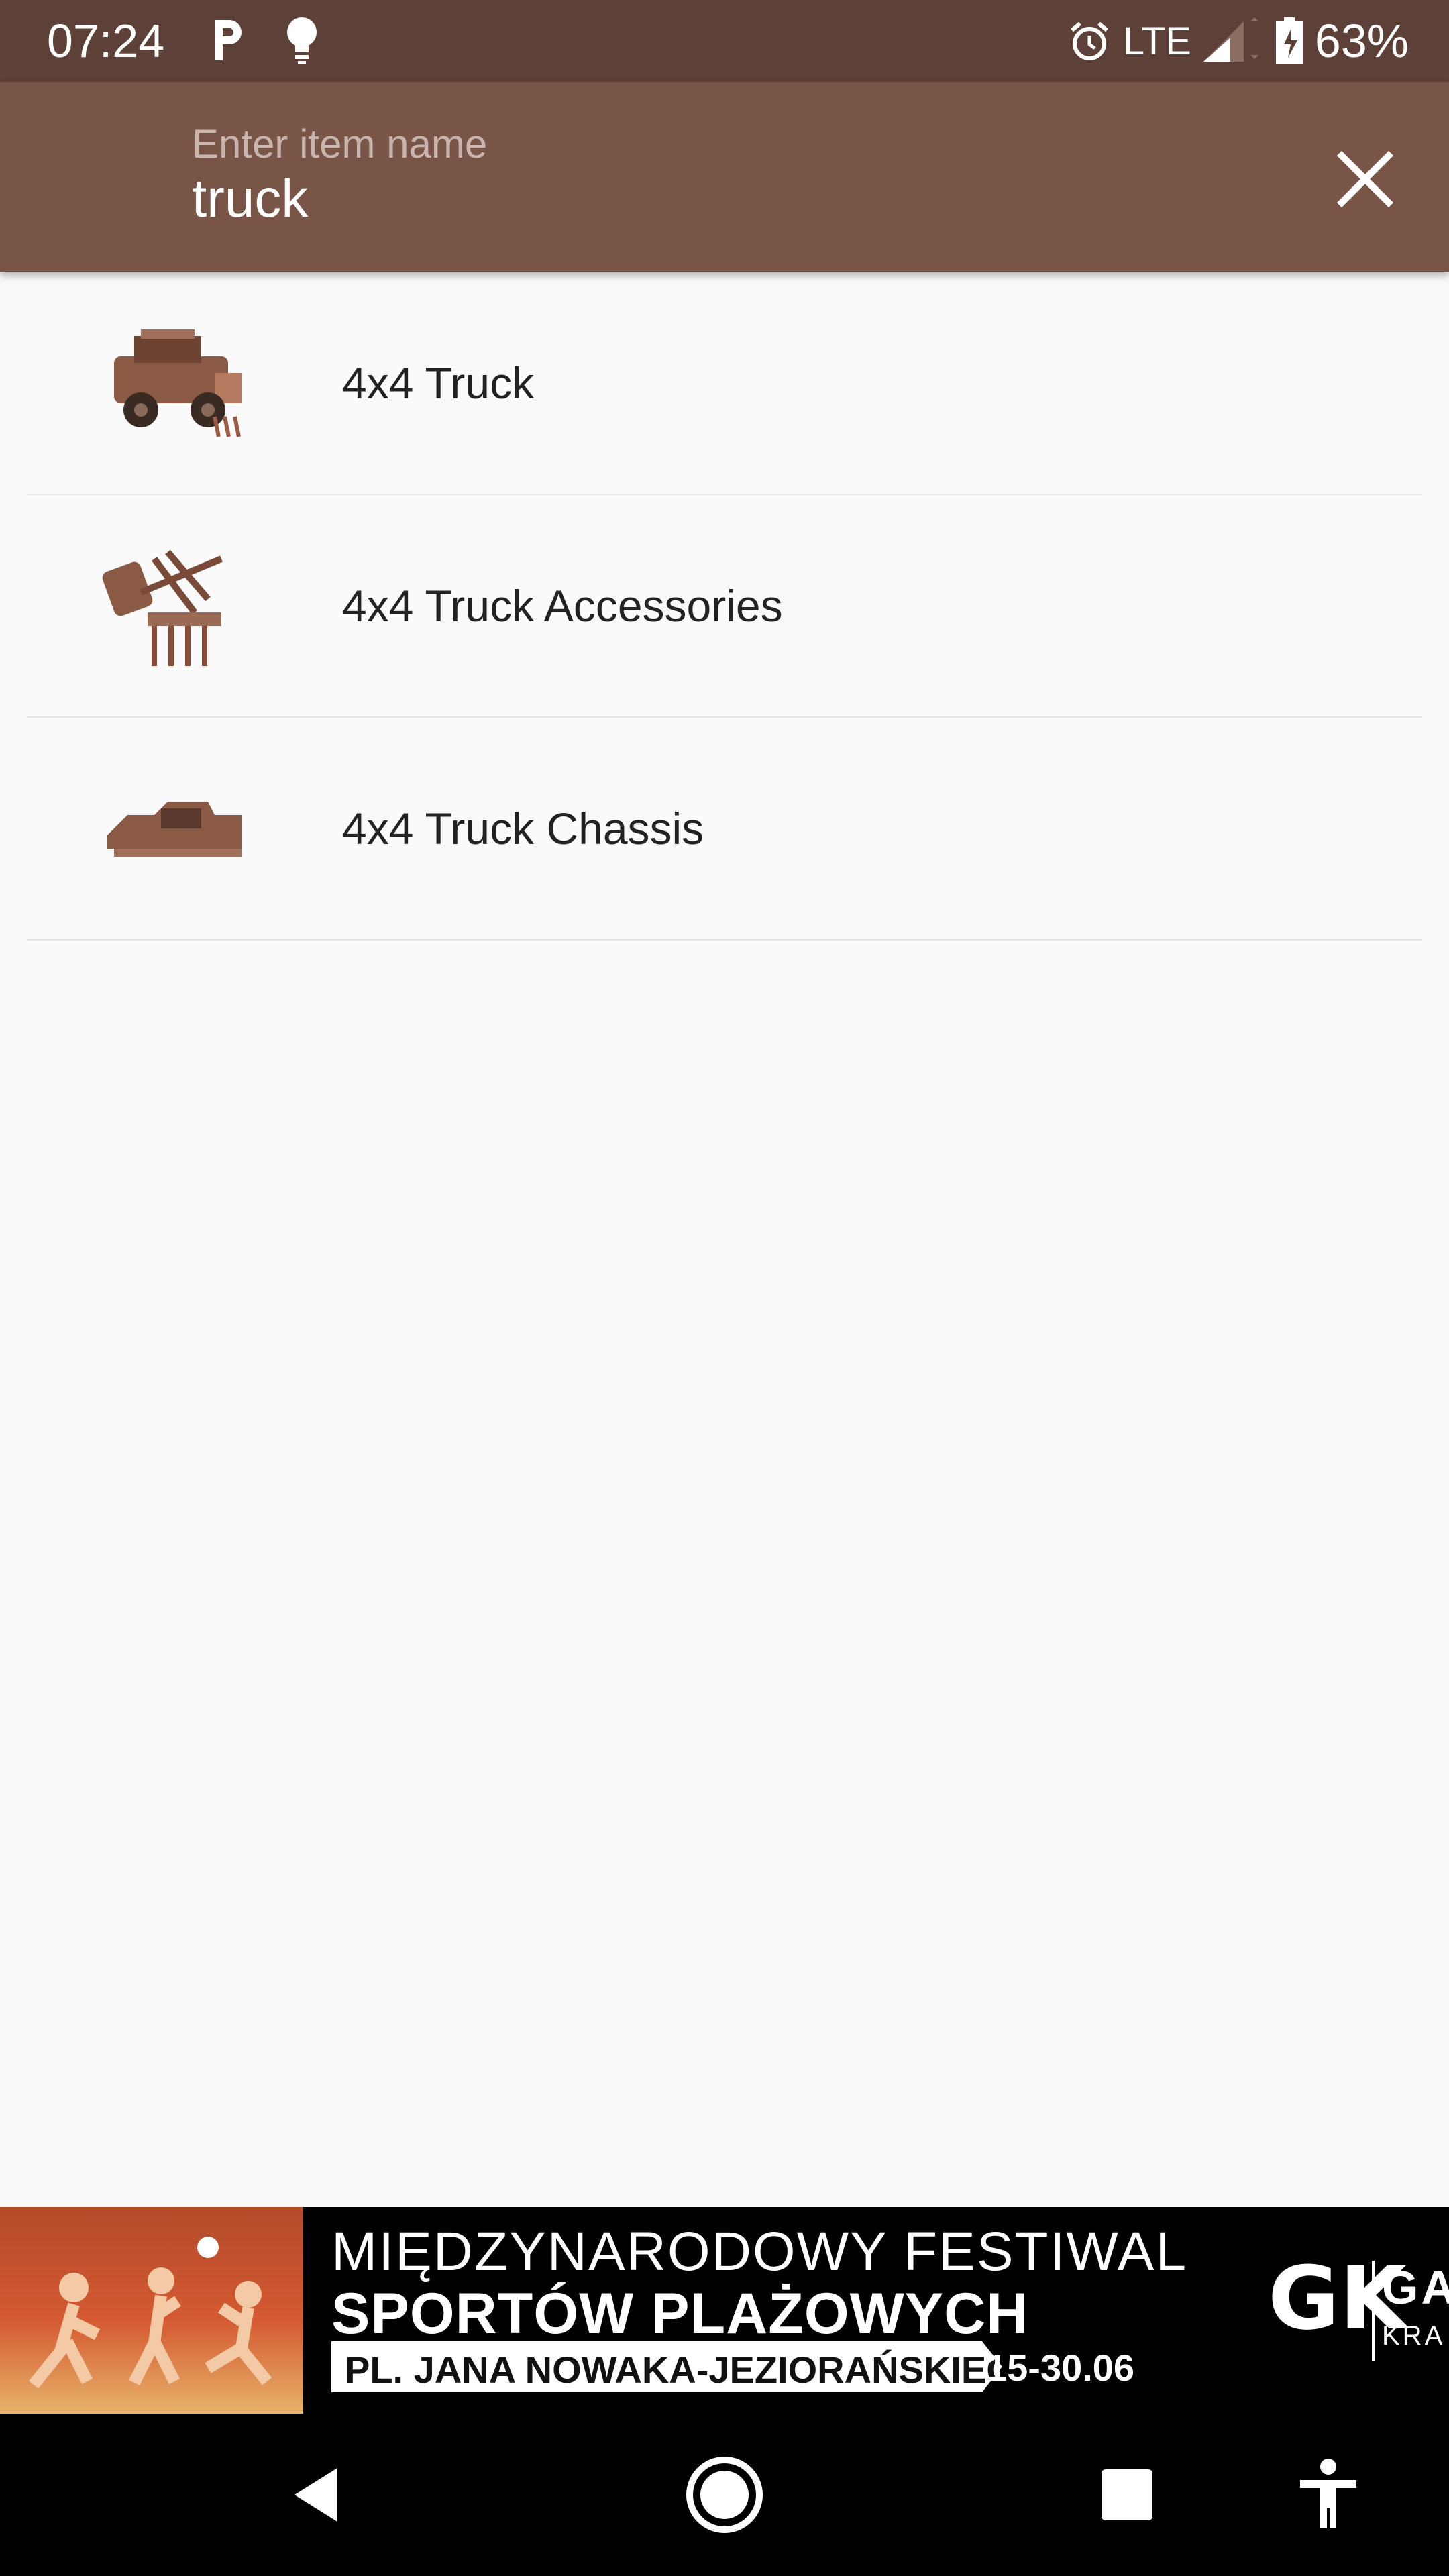  Describe the element at coordinates (1414, 2336) in the screenshot. I see `ad-logo-subtext: KRA` at that location.